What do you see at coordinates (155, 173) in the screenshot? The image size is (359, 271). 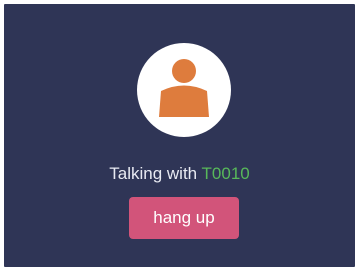 I see `call-status-label: Talking with` at bounding box center [155, 173].